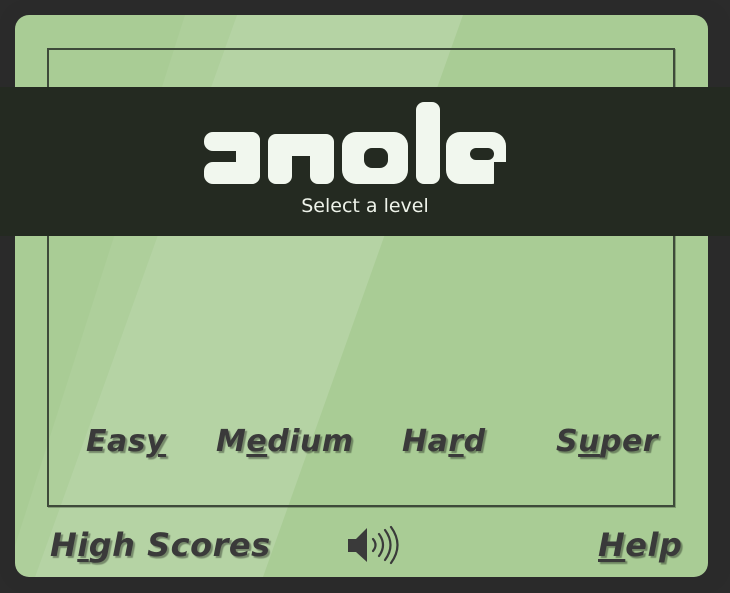 The width and height of the screenshot is (730, 593). What do you see at coordinates (257, 441) in the screenshot?
I see `level-medium-shortcut-key: e` at bounding box center [257, 441].